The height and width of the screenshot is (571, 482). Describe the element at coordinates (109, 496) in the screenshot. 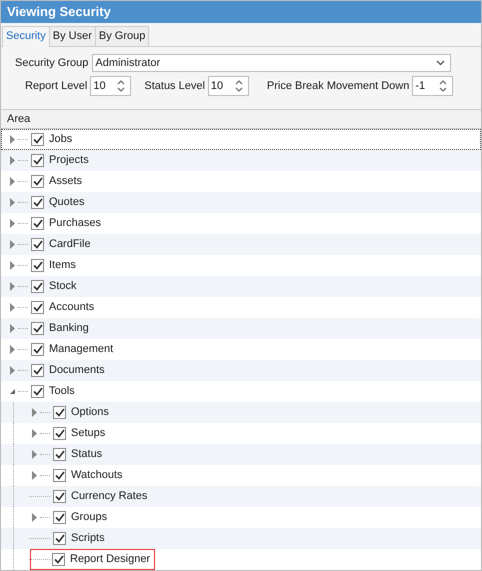

I see `tree-item-label: Currency Rates` at that location.